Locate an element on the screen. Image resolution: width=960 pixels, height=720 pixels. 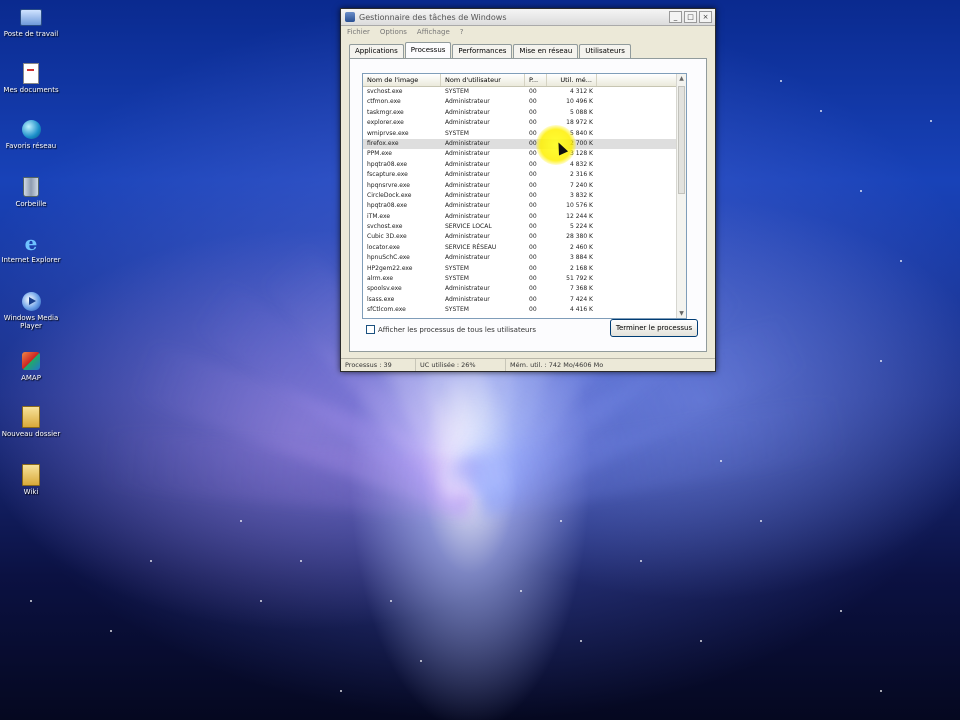
process-memory: 5 224 K is located at coordinates (581, 227).